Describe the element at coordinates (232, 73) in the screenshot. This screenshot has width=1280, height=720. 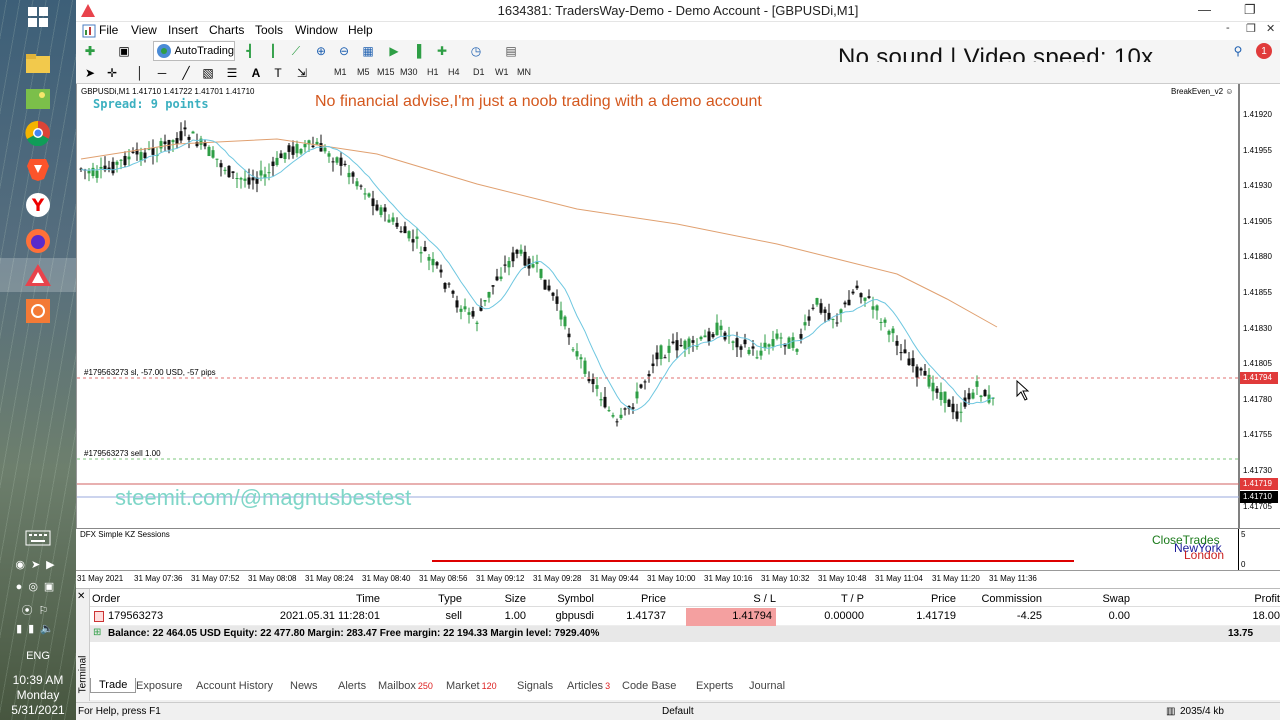
I see `fibonacci-icon: ☰` at that location.